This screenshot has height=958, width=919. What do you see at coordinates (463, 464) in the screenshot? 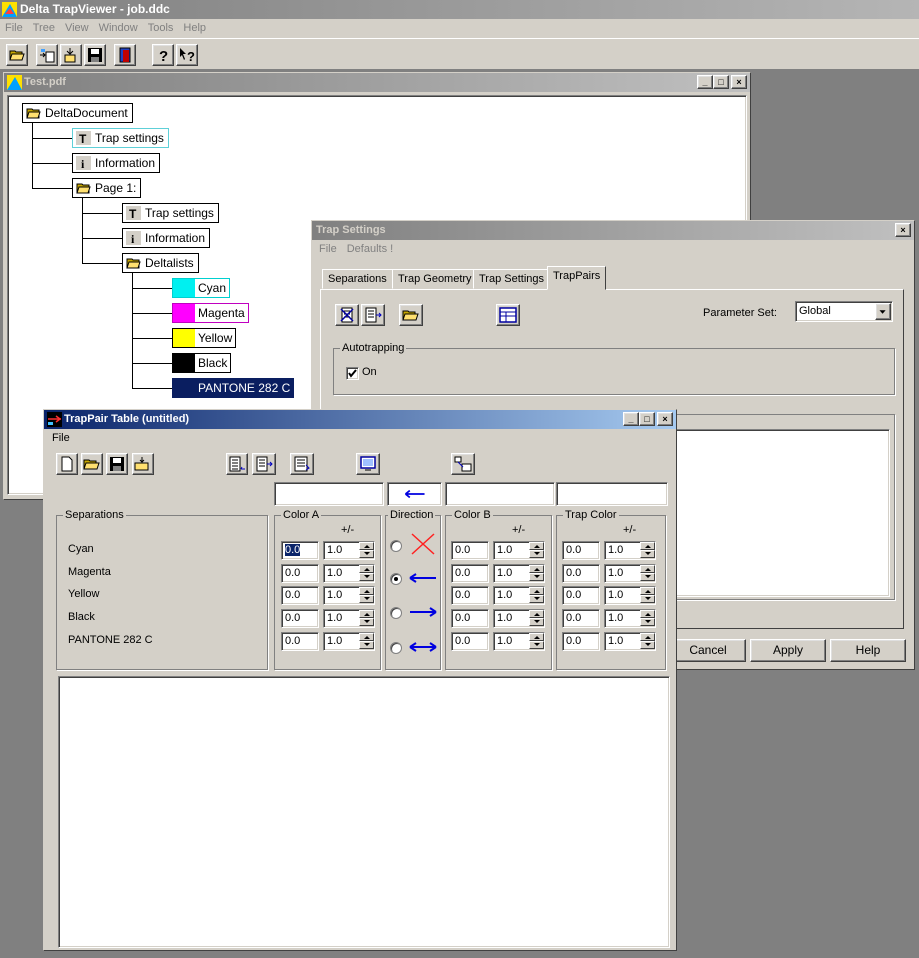
I see `apply-pairs-button` at bounding box center [463, 464].